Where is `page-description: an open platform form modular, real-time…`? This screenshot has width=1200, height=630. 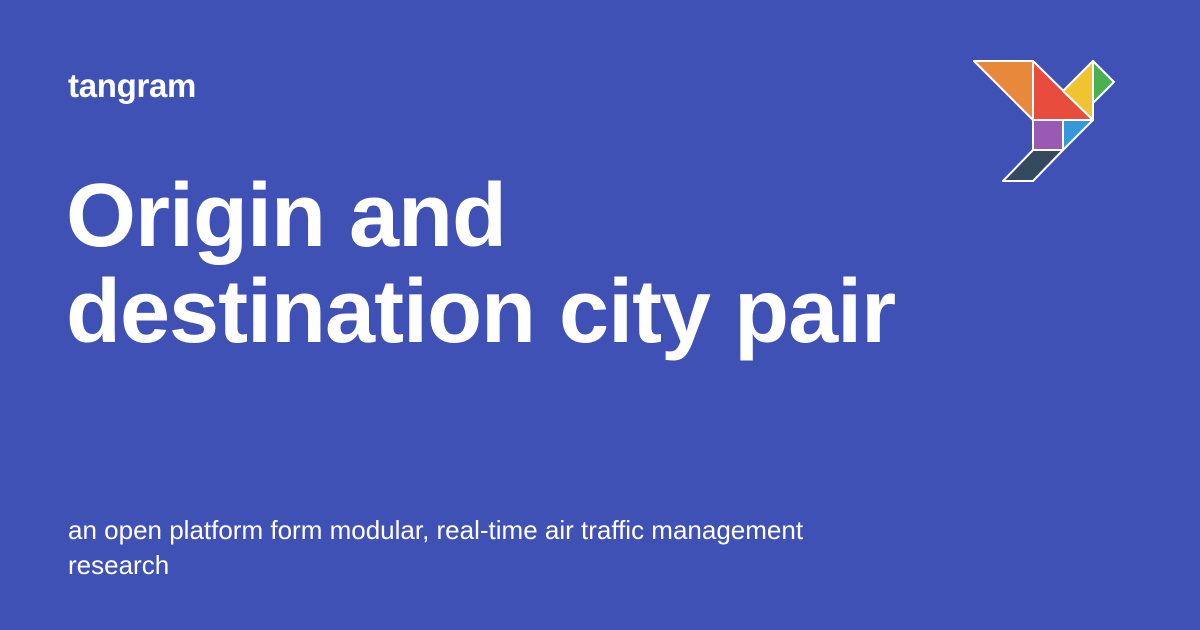
page-description: an open platform form modular, real-time… is located at coordinates (498, 548).